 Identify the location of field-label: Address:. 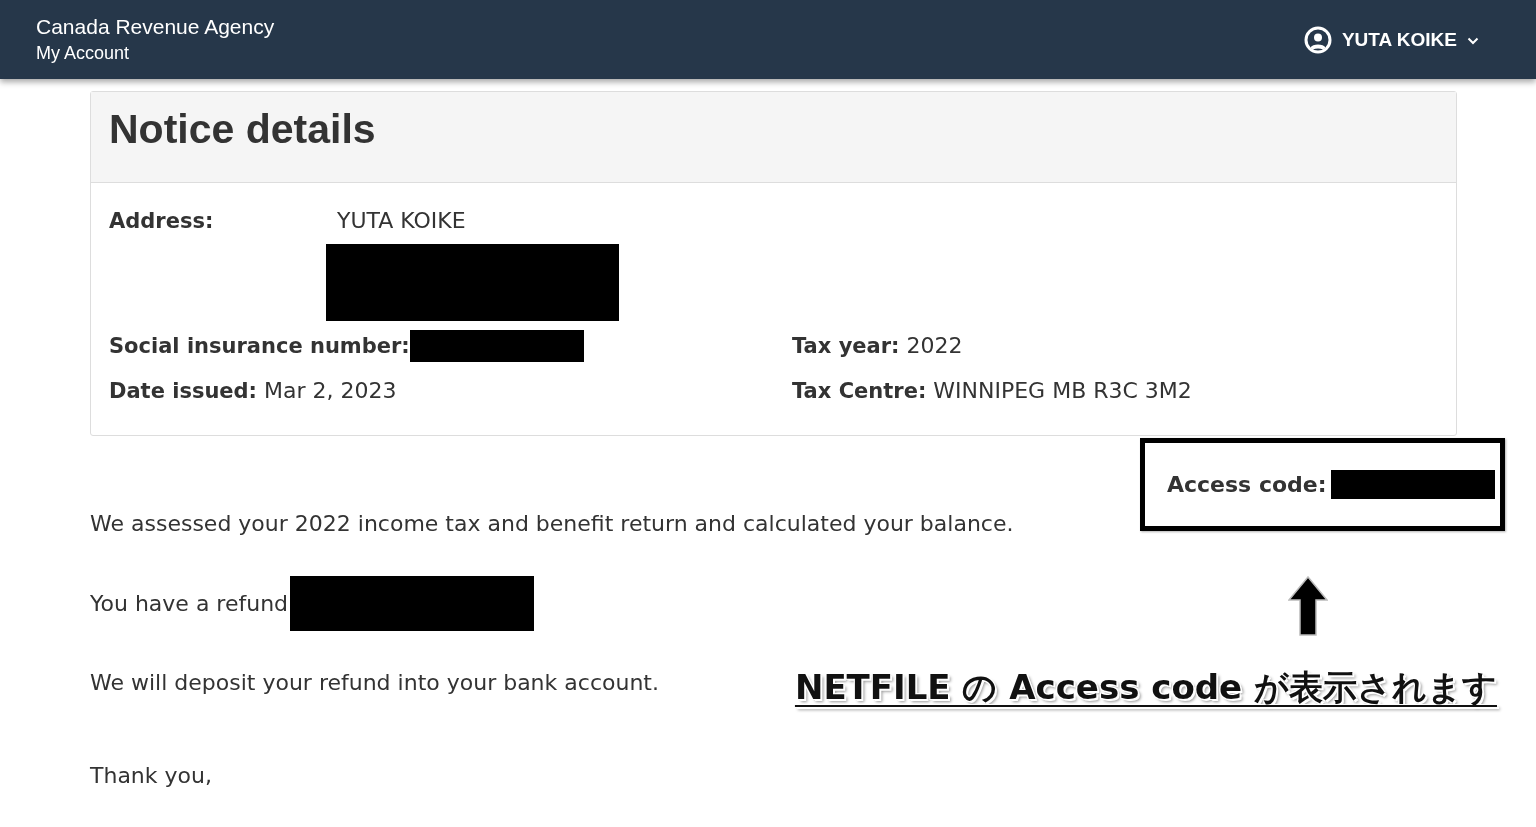
(162, 221).